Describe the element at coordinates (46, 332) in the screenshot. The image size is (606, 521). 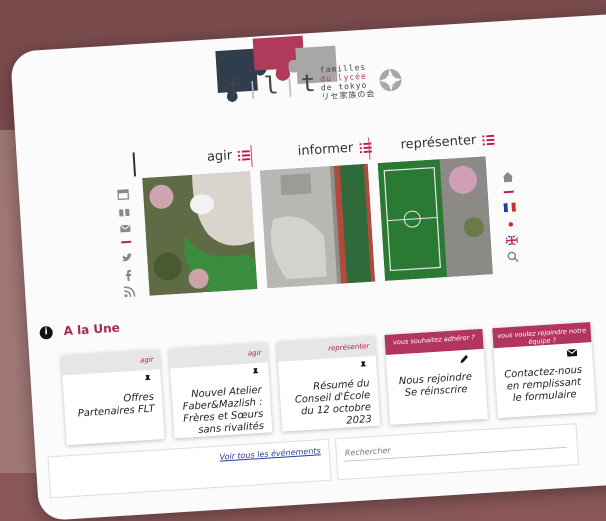
I see `info-icon: i` at that location.